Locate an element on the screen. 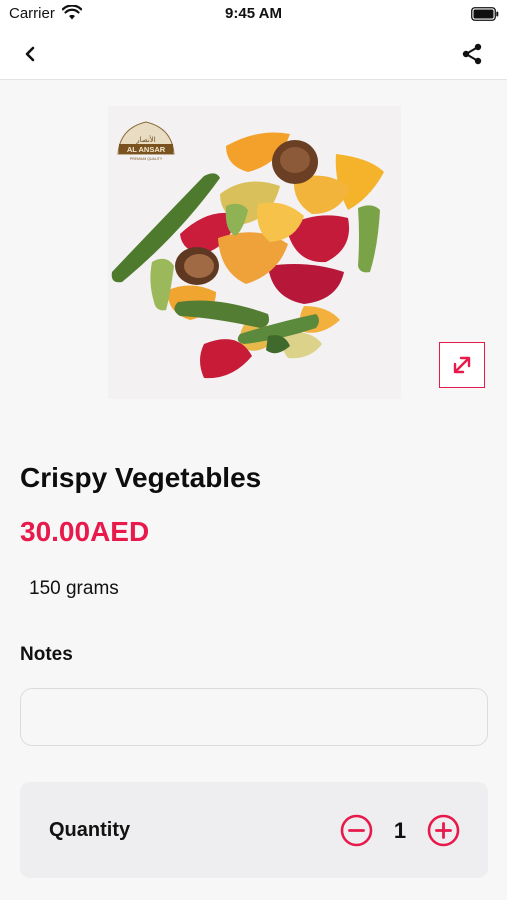  logo-arabic-text: الأنصار is located at coordinates (145, 139).